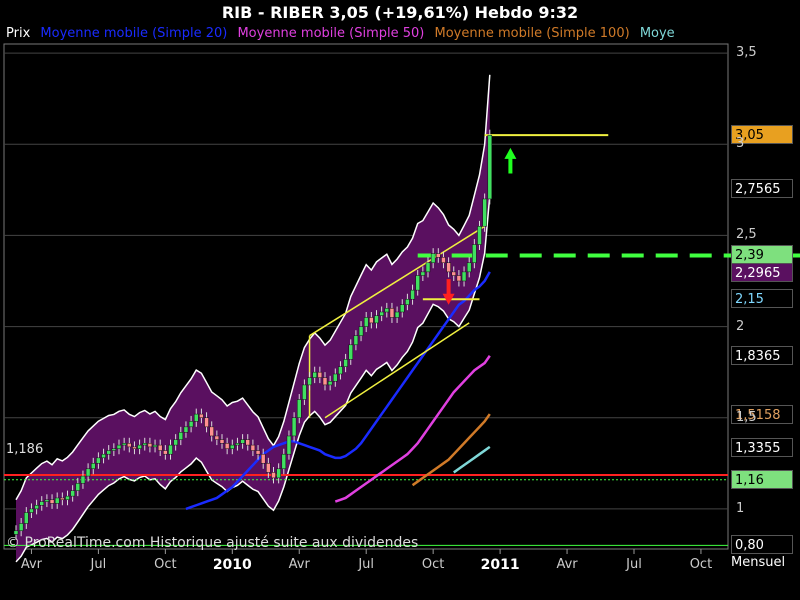  Describe the element at coordinates (762, 299) in the screenshot. I see `price-tag: 2,15` at that location.